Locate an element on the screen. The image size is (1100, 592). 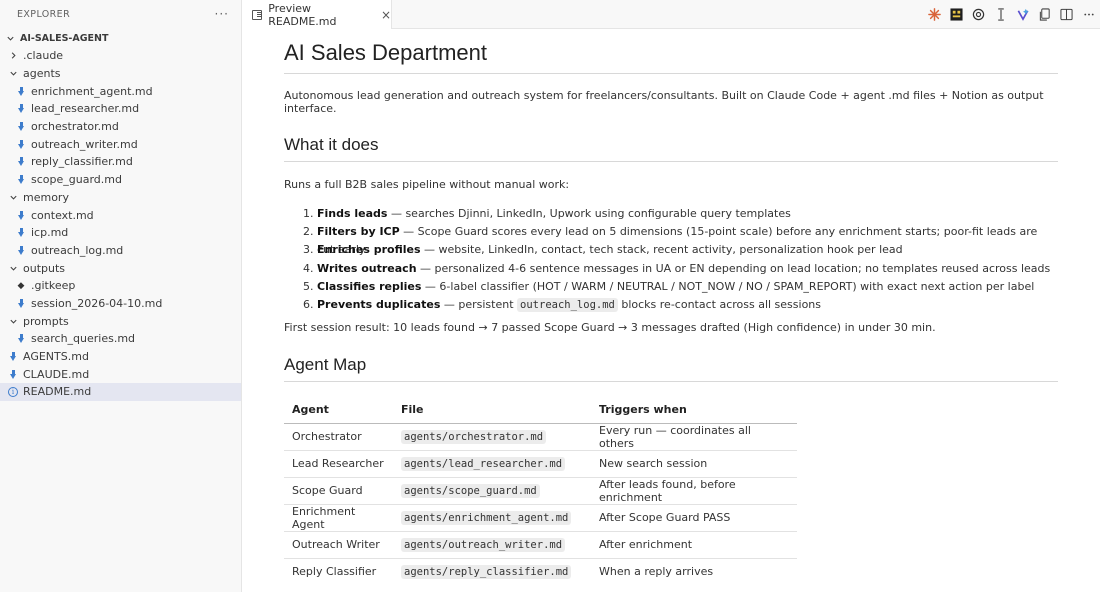
terminal-icon is located at coordinates (956, 14).